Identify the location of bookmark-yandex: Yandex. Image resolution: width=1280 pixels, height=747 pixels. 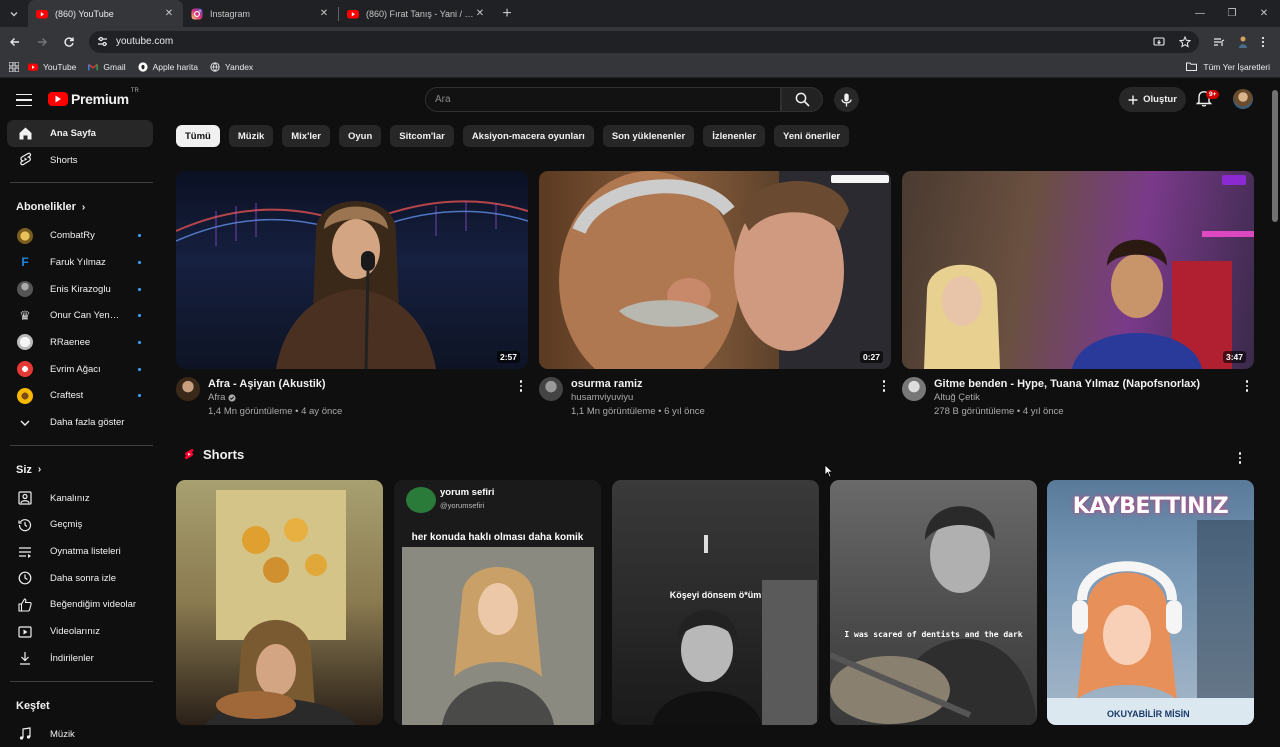
(231, 67).